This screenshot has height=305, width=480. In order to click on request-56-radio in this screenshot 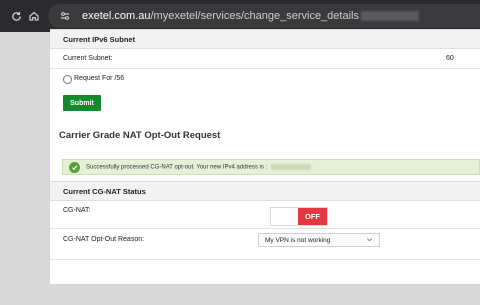, I will do `click(67, 79)`.